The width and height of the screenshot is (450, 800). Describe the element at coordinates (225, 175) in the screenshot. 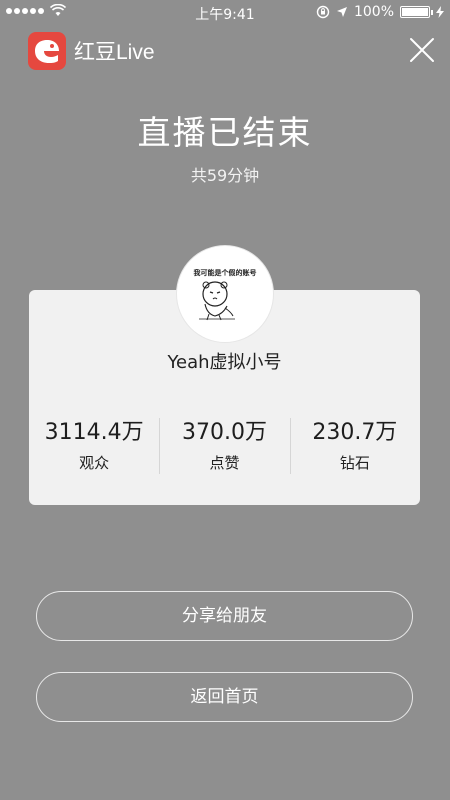

I see `live-duration: 共59分钟` at that location.